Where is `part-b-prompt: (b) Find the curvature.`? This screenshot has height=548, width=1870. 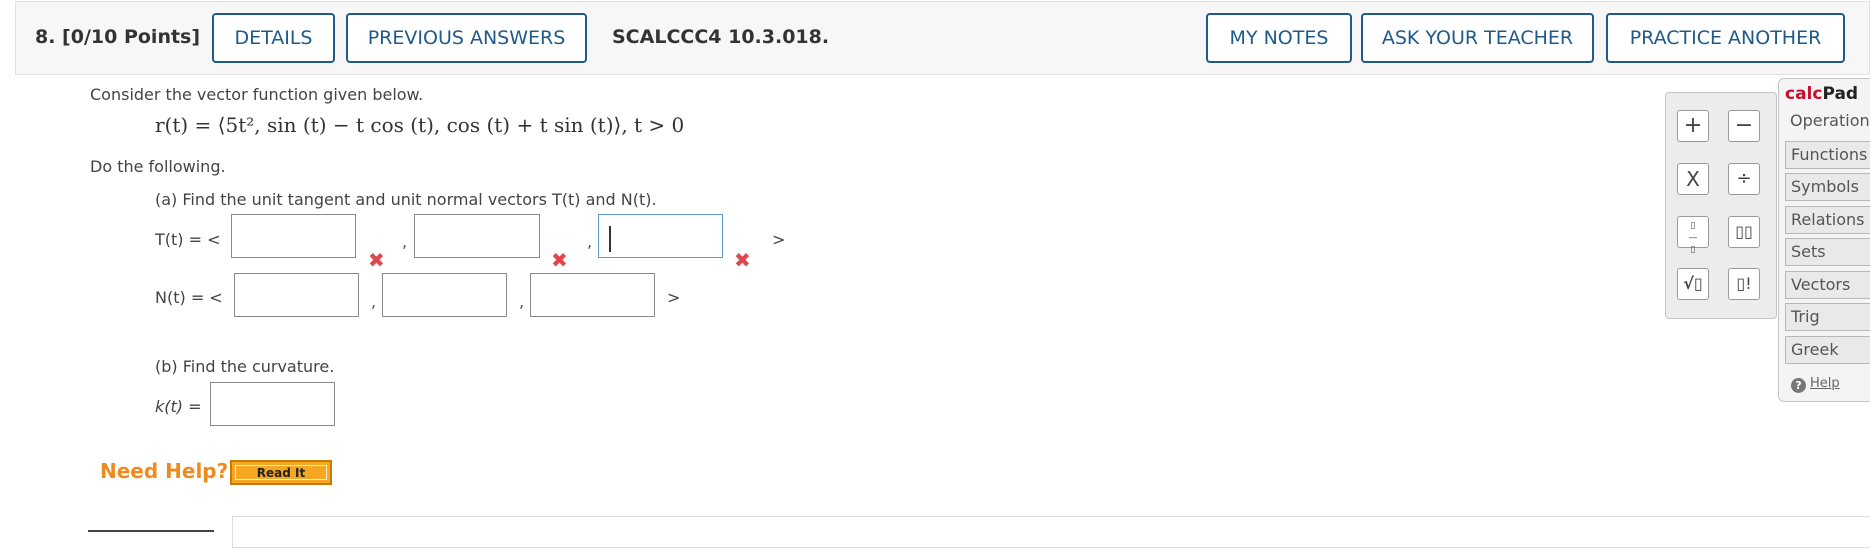
part-b-prompt: (b) Find the curvature. is located at coordinates (245, 366).